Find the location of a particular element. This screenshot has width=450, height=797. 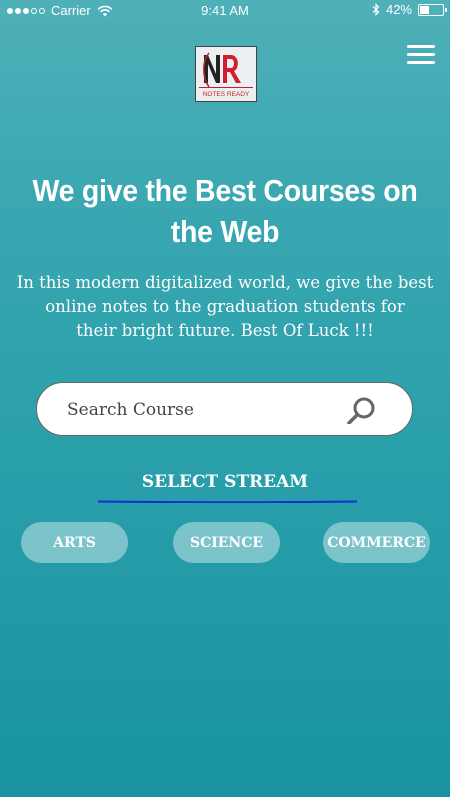

stream-button-commerce: COMMERCE is located at coordinates (376, 542).